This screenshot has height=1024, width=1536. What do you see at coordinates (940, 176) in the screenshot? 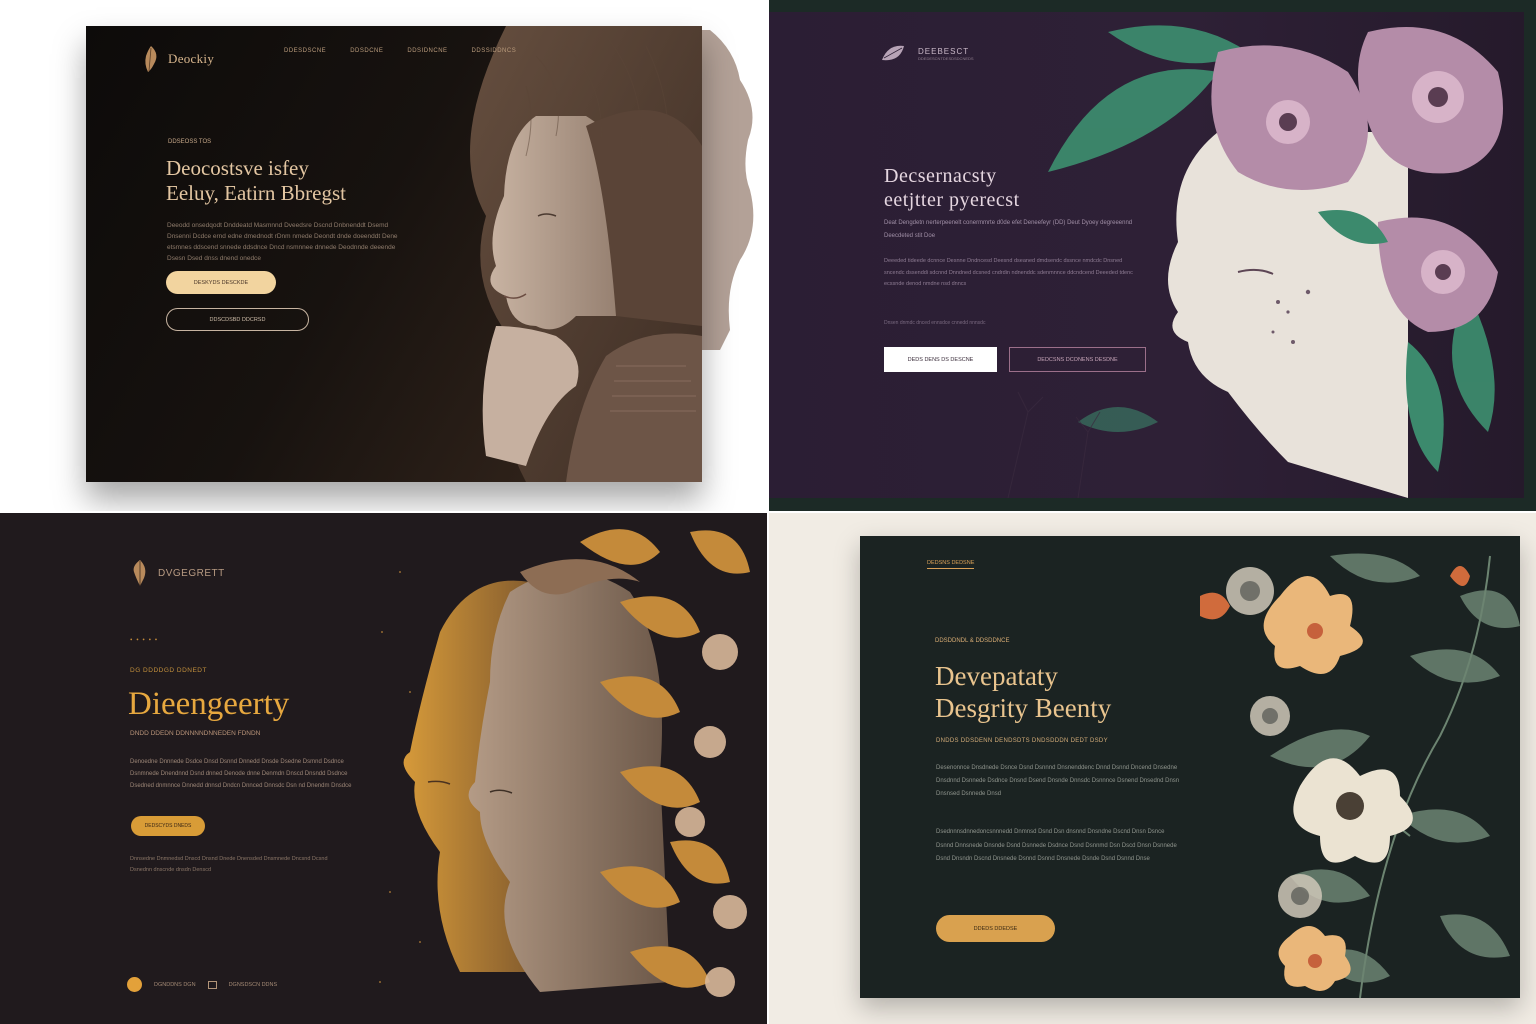
I see `headline-line: Decsernacsty` at bounding box center [940, 176].